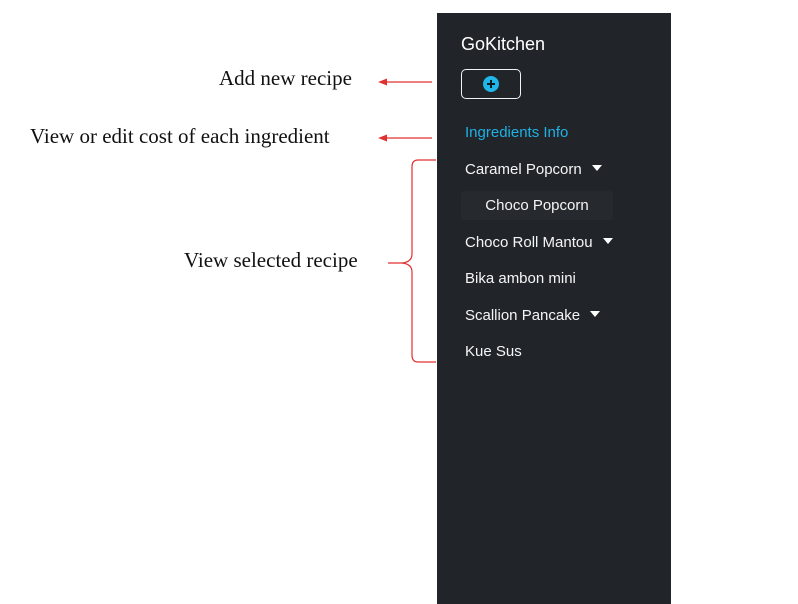 This screenshot has height=604, width=798. What do you see at coordinates (523, 315) in the screenshot?
I see `recipe-item-label: Scallion Pancake` at bounding box center [523, 315].